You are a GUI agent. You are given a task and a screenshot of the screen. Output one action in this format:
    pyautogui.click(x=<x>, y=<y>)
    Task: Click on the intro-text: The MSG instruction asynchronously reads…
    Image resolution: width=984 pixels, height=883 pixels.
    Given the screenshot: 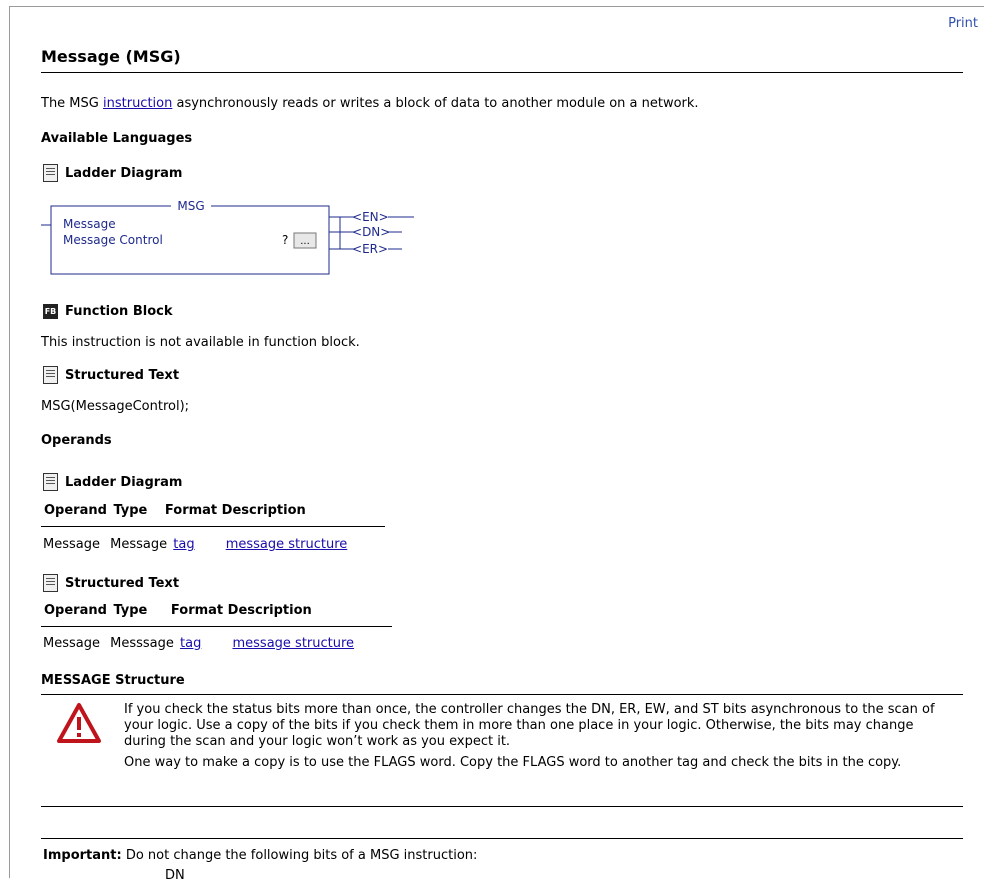 What is the action you would take?
    pyautogui.click(x=370, y=103)
    